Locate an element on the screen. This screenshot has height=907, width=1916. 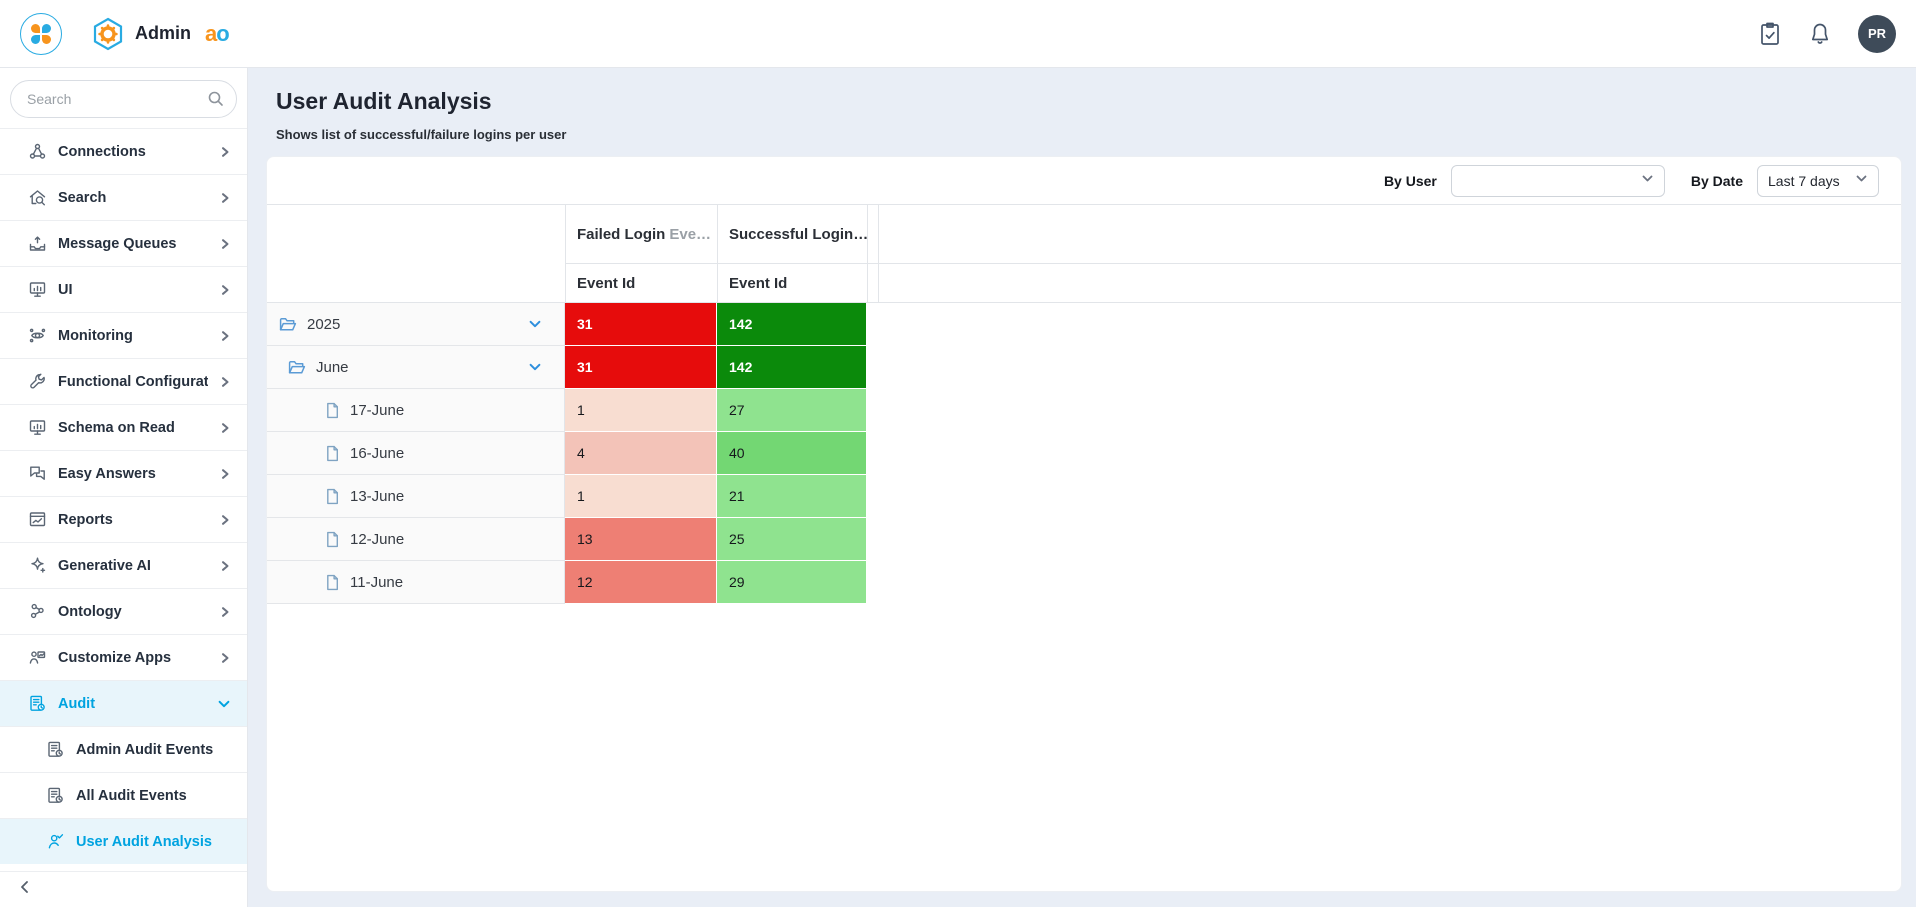
subheader-event-id-success: Event Id is located at coordinates (792, 283).